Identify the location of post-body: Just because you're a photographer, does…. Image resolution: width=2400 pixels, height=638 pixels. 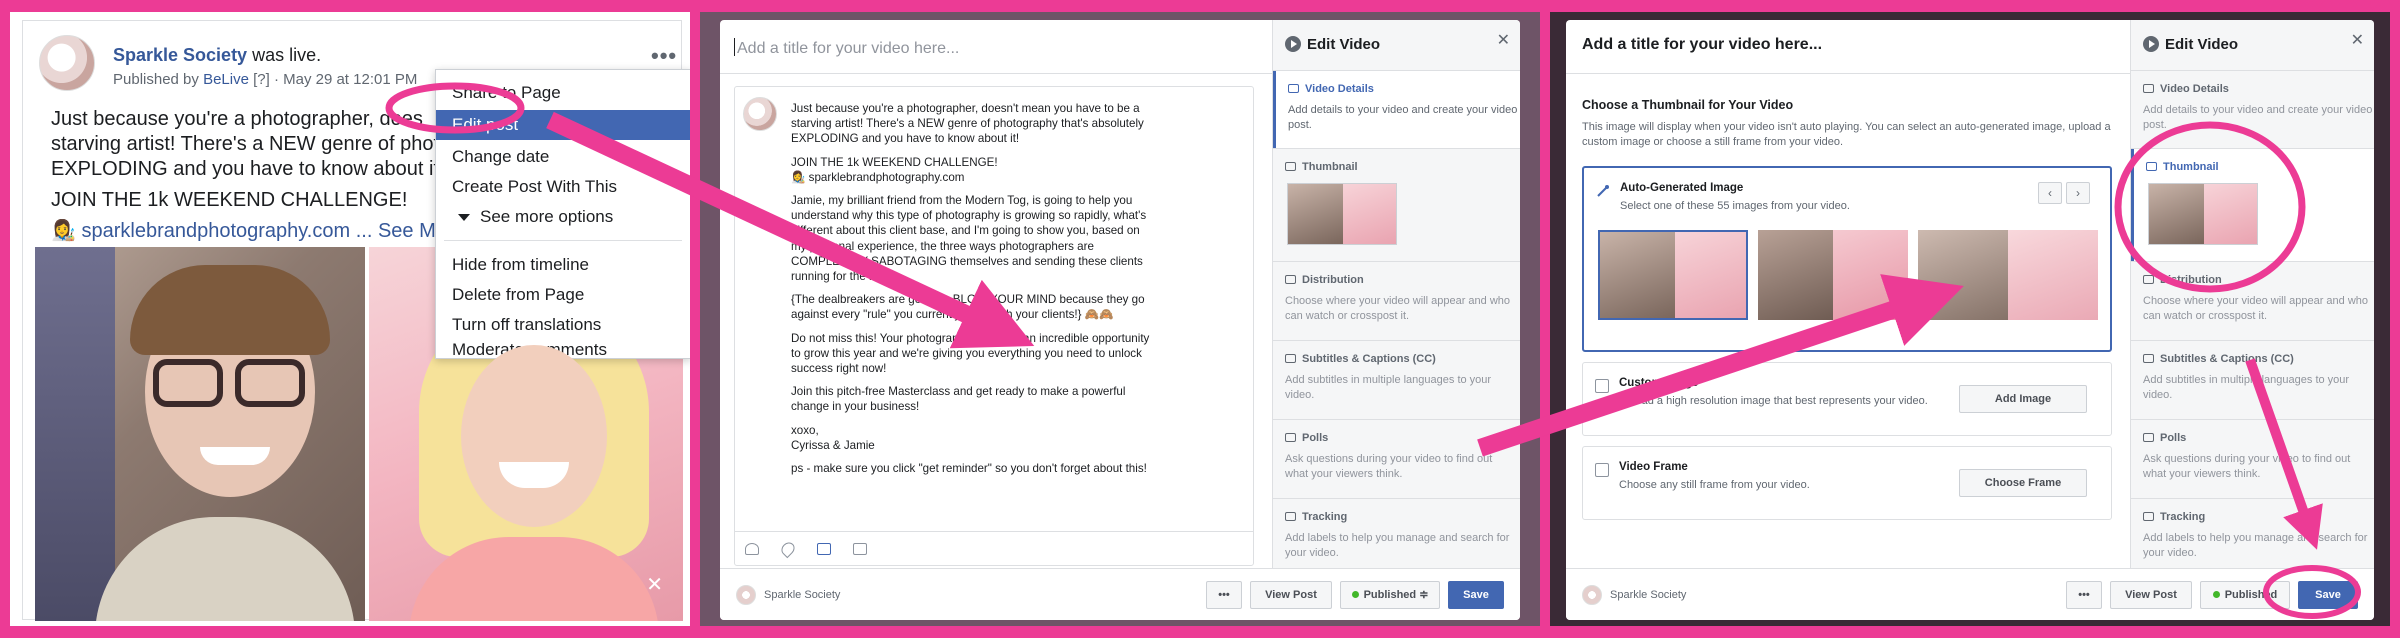
(261, 178).